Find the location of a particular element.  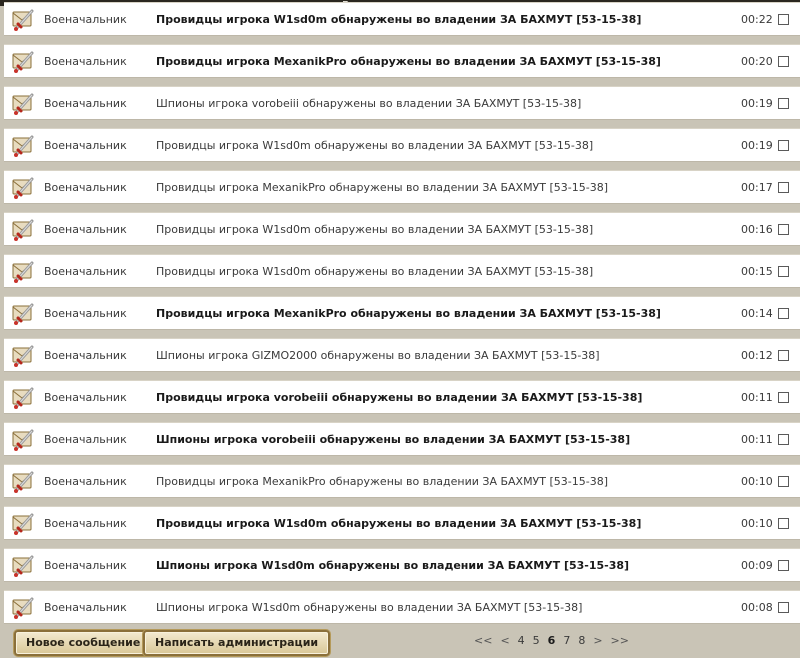

message-time: 00:08 is located at coordinates (757, 607).